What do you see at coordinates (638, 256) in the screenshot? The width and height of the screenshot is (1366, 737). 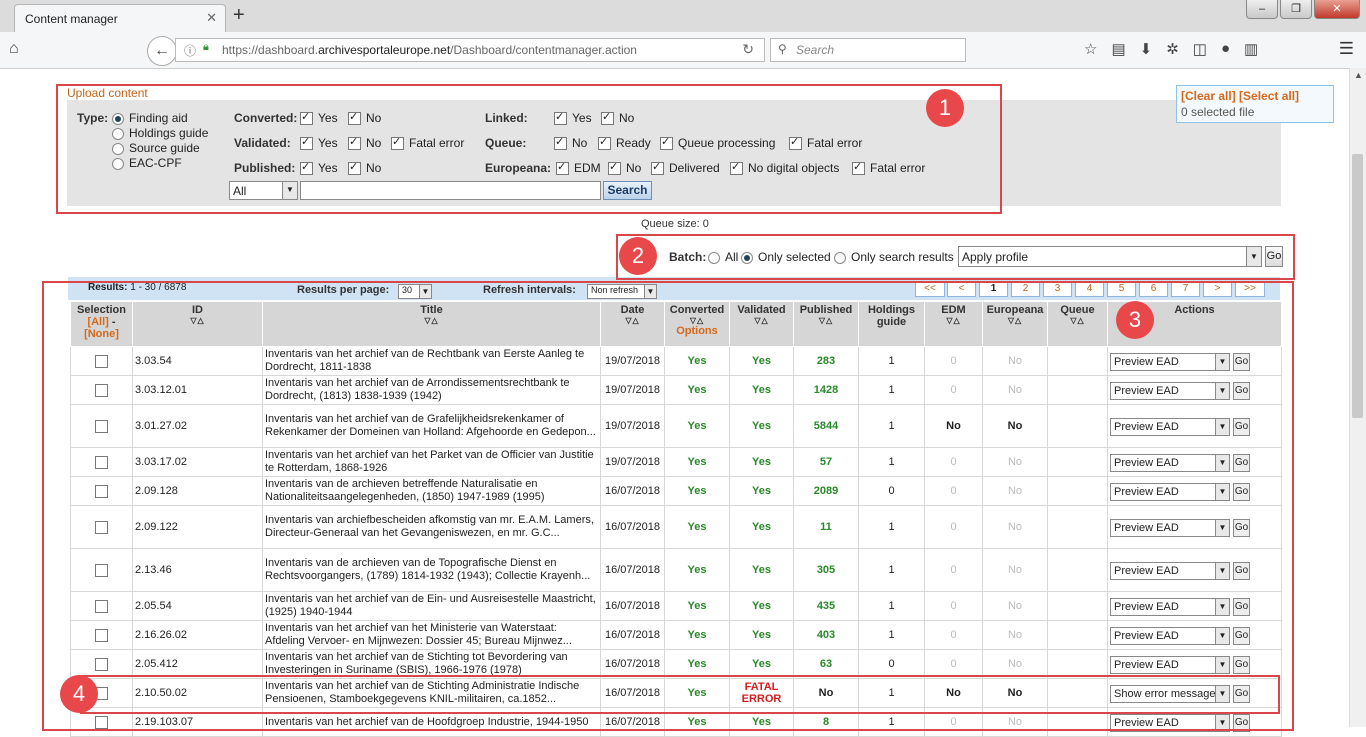 I see `marker-2: 2` at bounding box center [638, 256].